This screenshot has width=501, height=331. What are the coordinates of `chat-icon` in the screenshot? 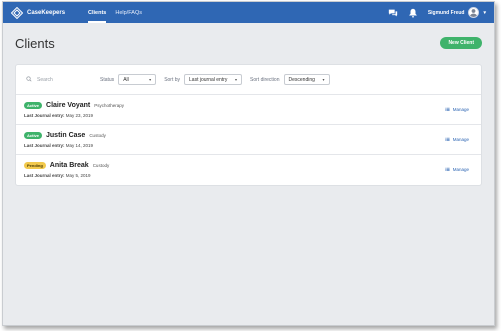 It's located at (393, 12).